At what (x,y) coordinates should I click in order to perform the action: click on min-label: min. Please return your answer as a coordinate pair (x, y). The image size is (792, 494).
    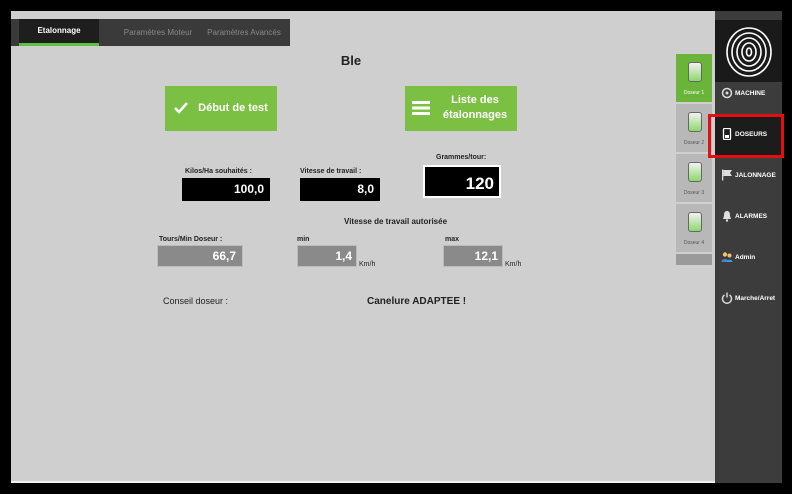
    Looking at the image, I should click on (303, 239).